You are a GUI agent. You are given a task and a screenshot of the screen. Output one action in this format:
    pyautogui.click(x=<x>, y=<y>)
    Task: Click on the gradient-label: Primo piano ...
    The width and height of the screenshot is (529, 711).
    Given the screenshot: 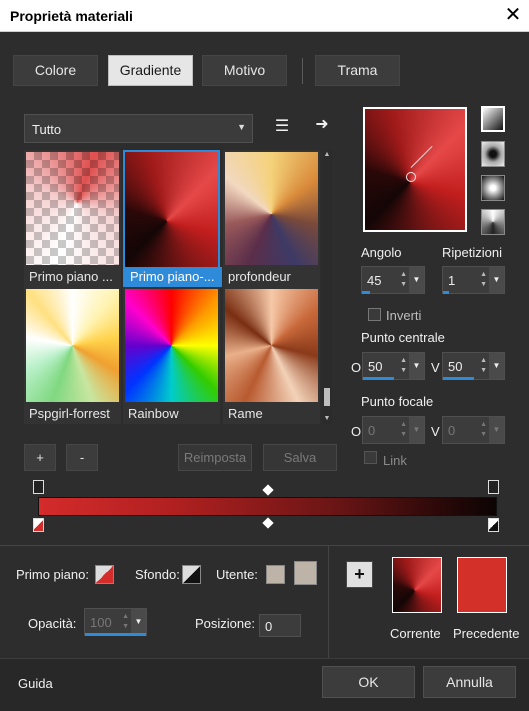 What is the action you would take?
    pyautogui.click(x=71, y=276)
    